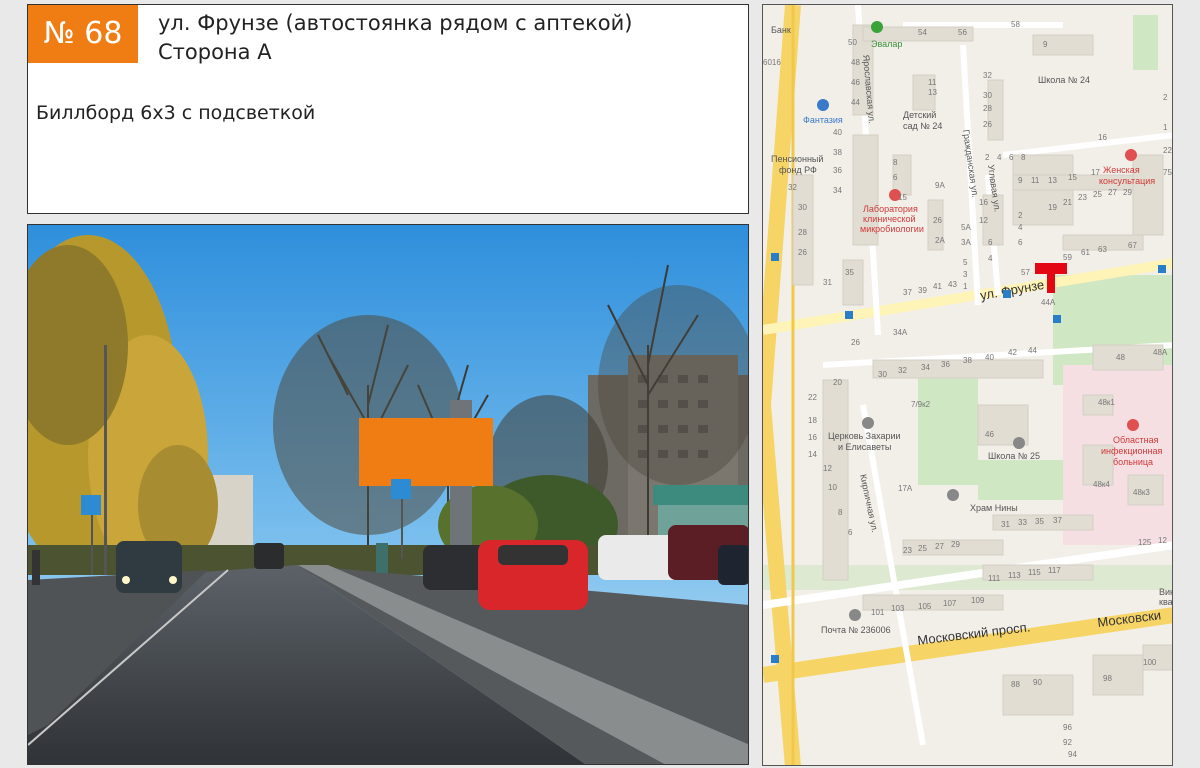 The image size is (1200, 768). I want to click on poi-fantazia: Фантазия, so click(823, 120).